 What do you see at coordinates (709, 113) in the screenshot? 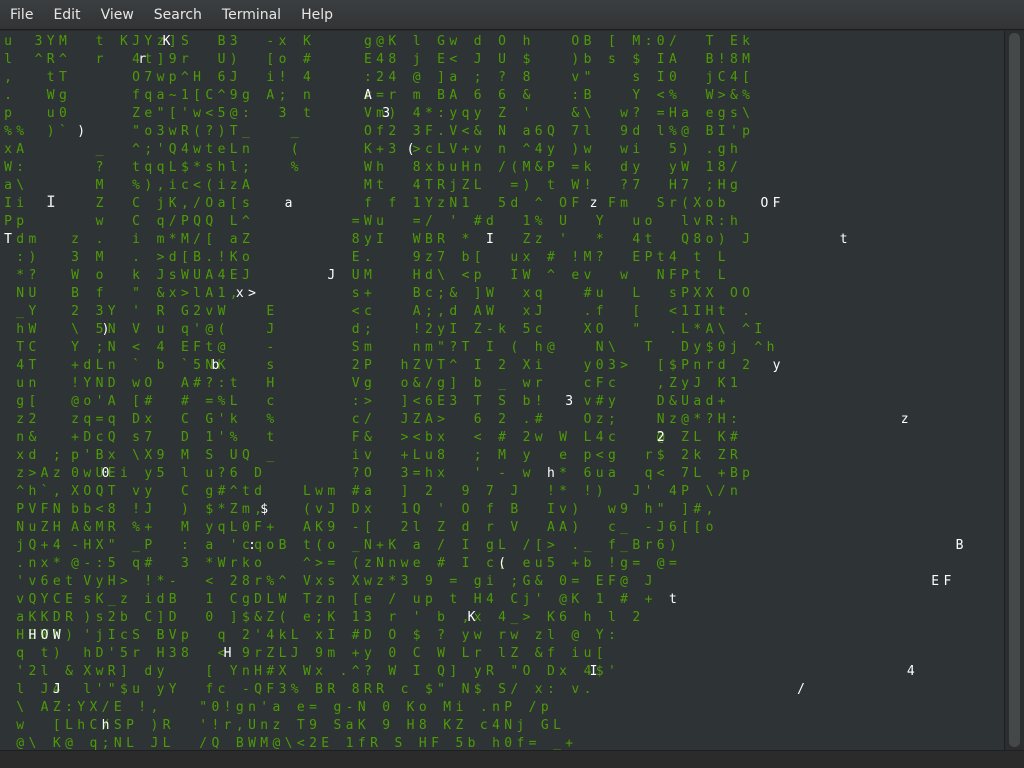
I see `matrix-glyph: e` at bounding box center [709, 113].